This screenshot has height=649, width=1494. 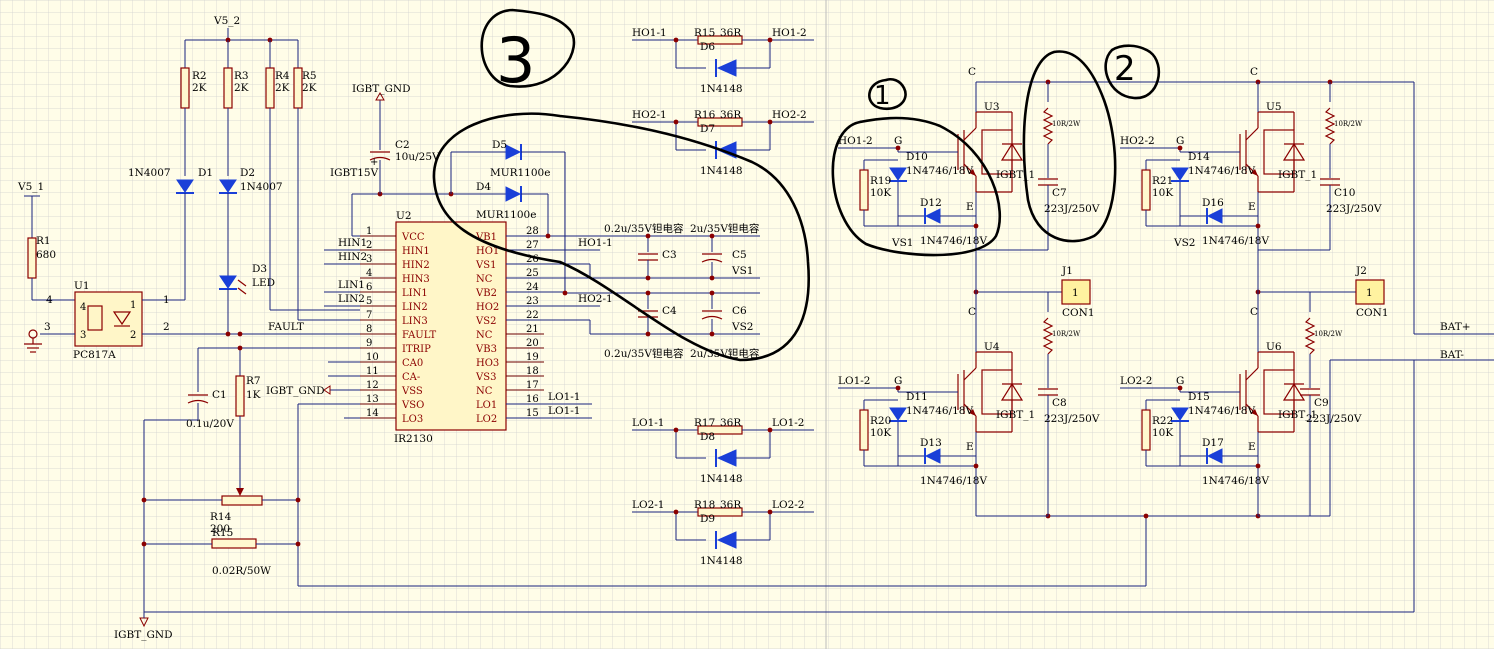 What do you see at coordinates (412, 363) in the screenshot?
I see `u2-pin-name-left: CA0` at bounding box center [412, 363].